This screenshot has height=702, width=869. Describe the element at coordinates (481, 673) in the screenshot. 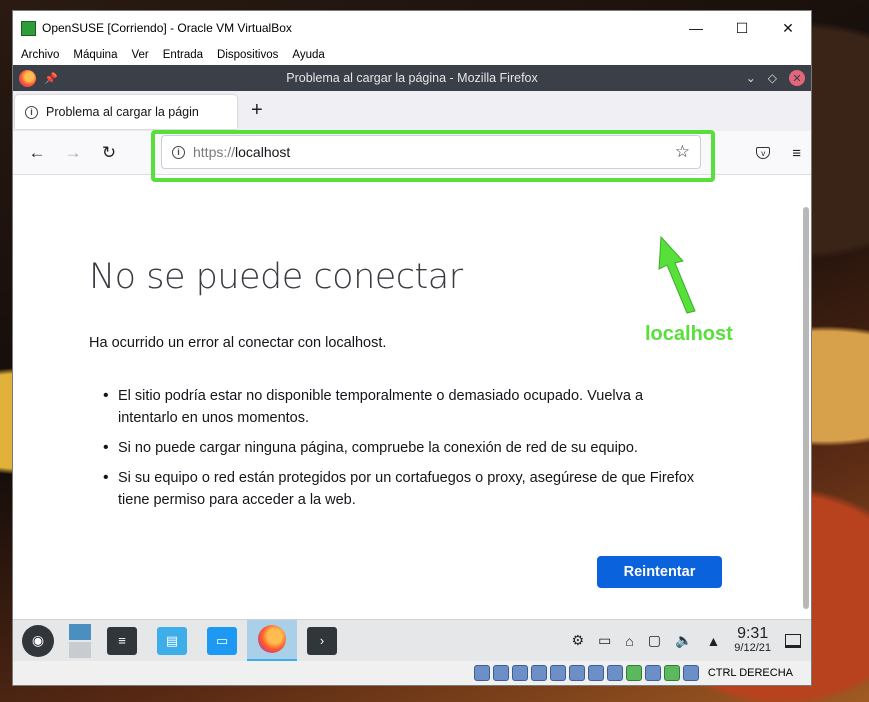

I see `hdd-icon` at that location.